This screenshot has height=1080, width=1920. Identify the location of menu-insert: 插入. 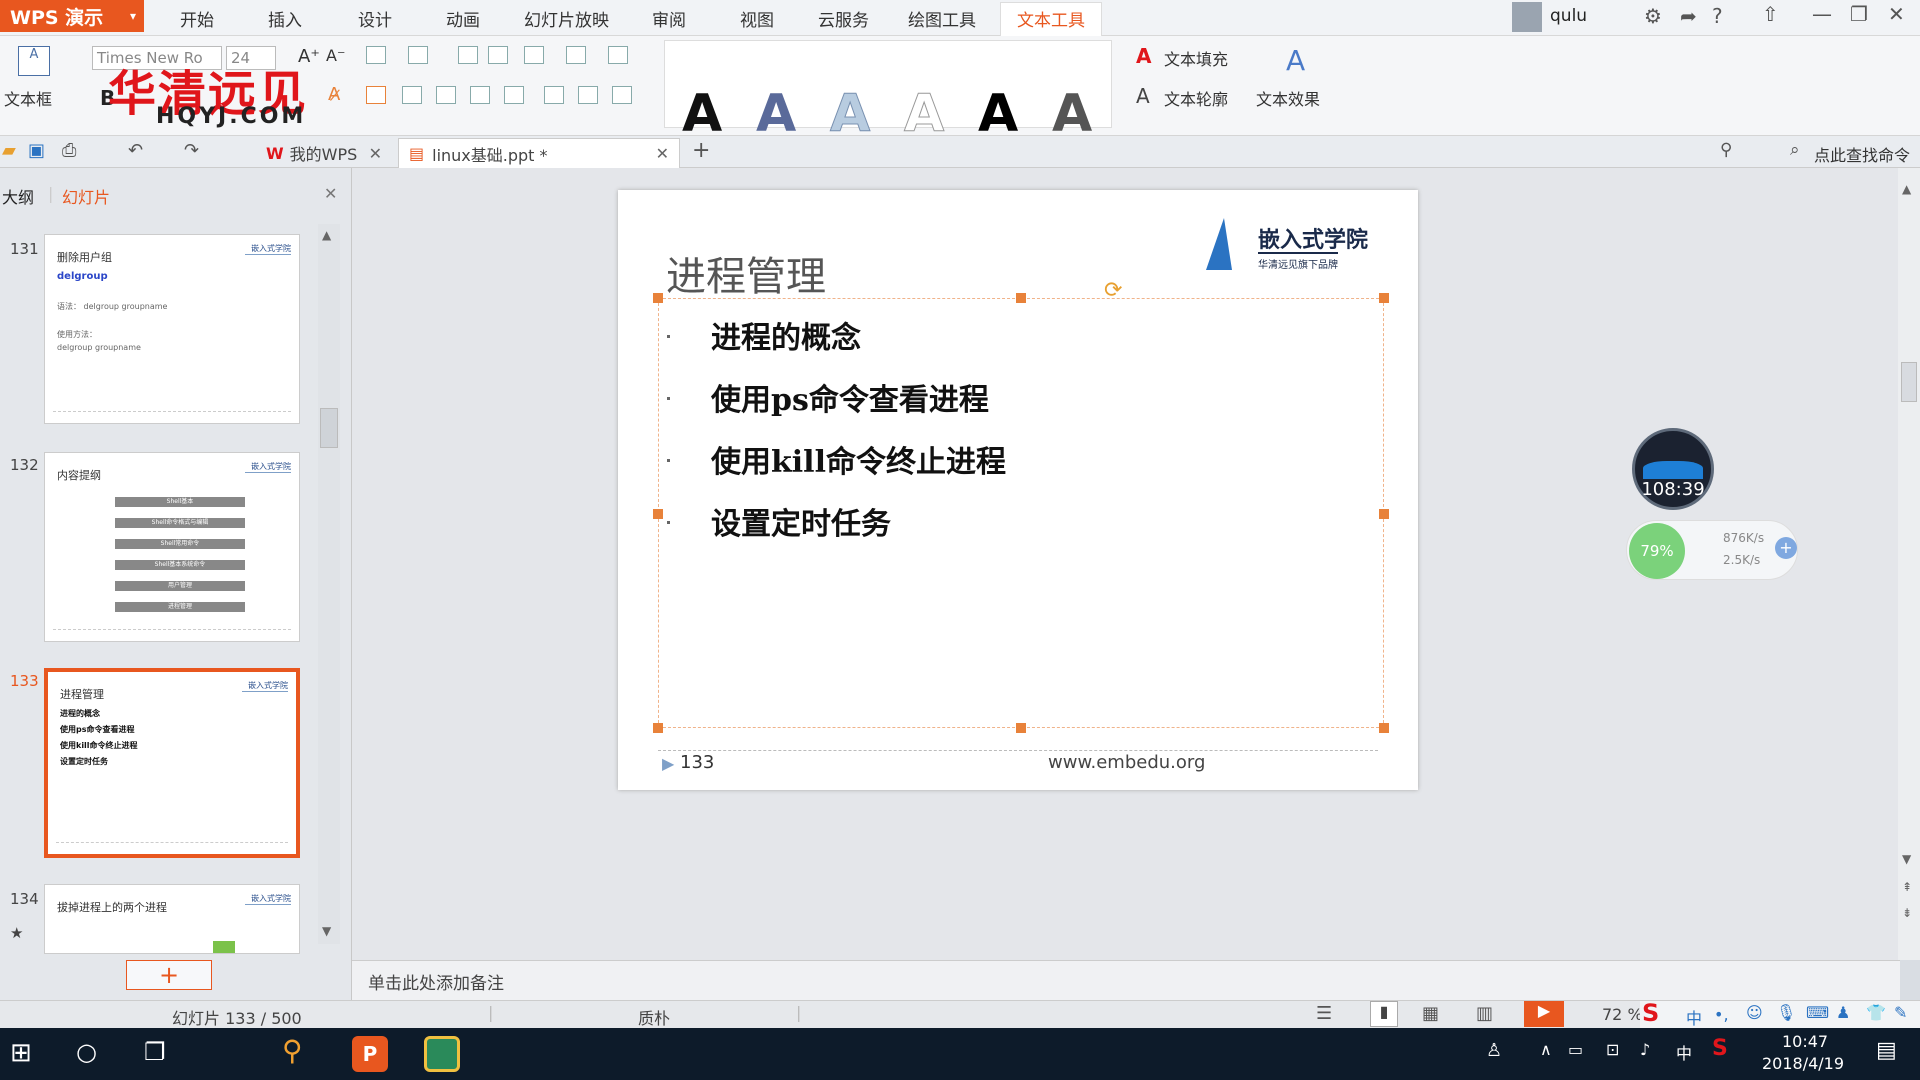
(285, 18).